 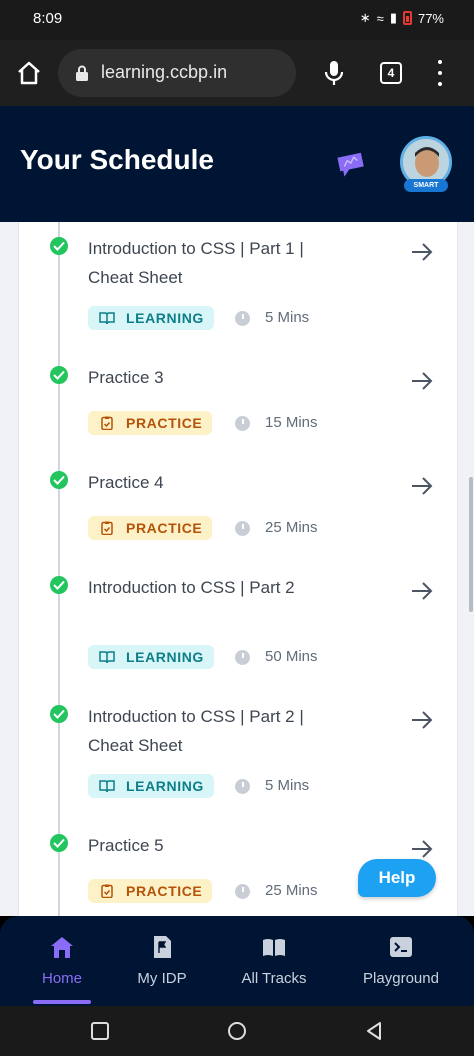 I want to click on address-bar: learning.ccbp.in, so click(x=177, y=73).